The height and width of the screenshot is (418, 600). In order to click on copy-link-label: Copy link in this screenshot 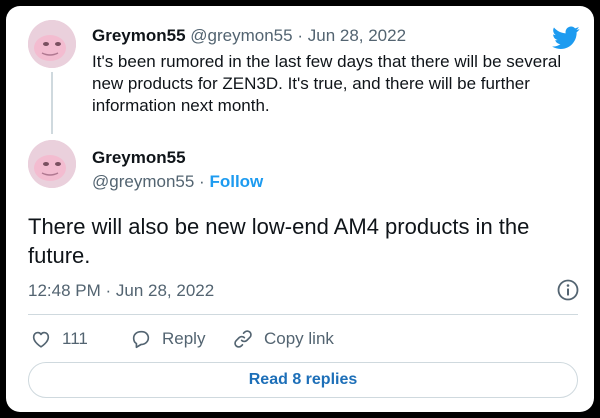, I will do `click(299, 338)`.